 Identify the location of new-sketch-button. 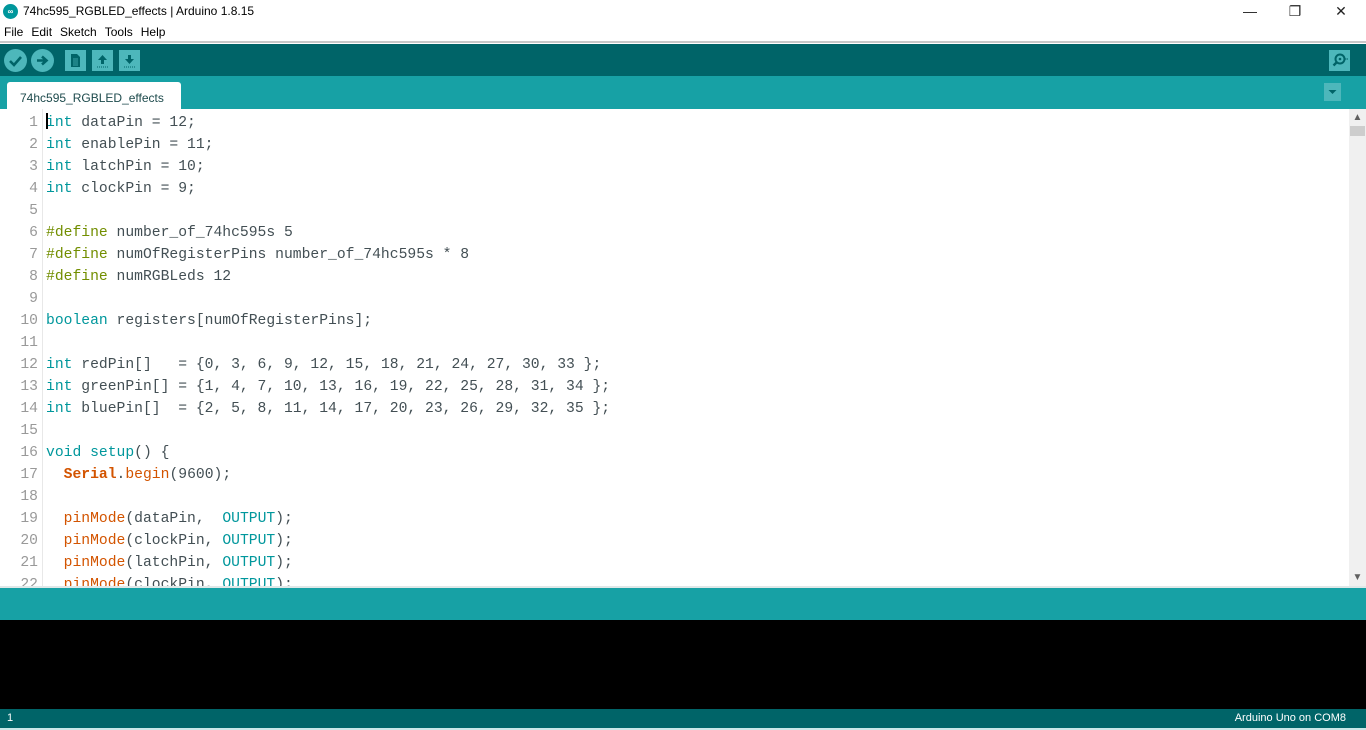
(75, 60).